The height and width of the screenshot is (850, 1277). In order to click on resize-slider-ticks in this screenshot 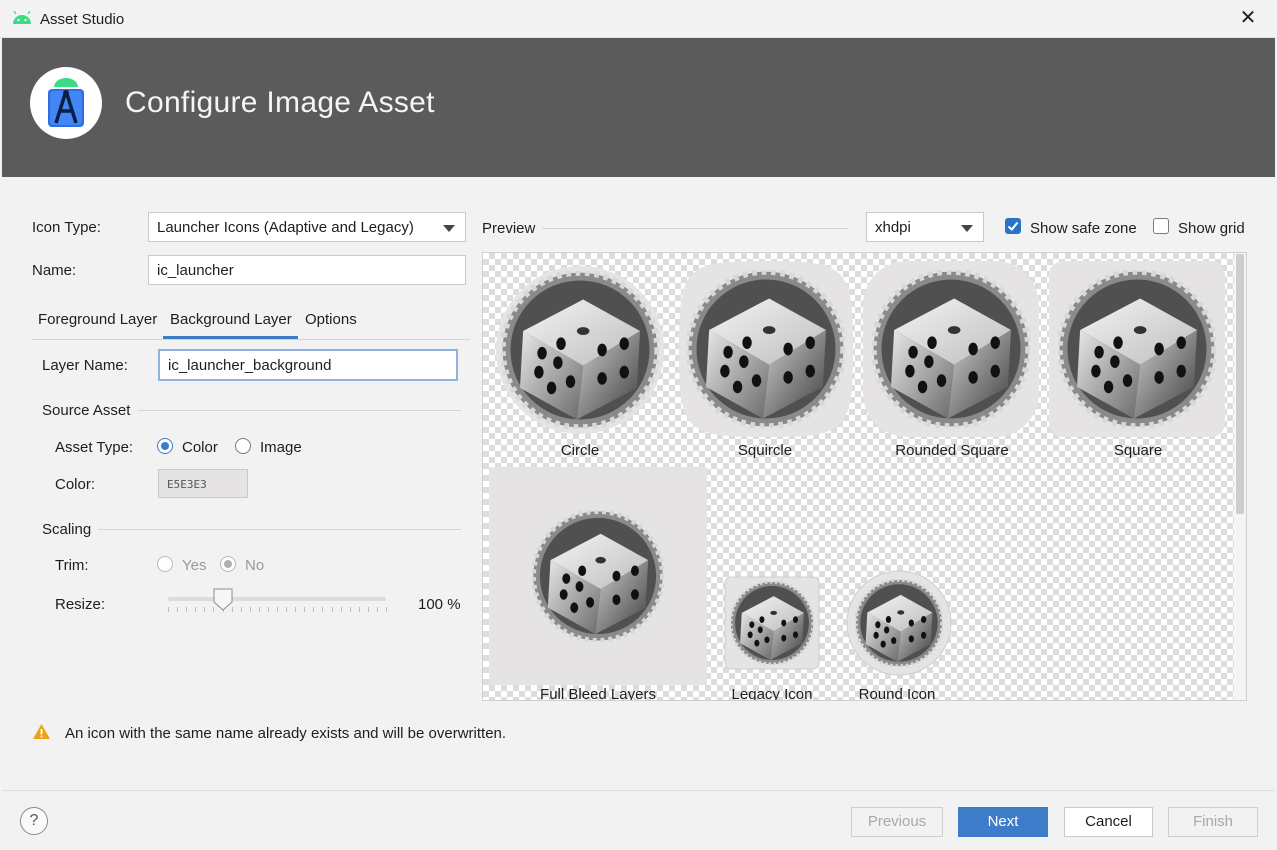, I will do `click(277, 610)`.